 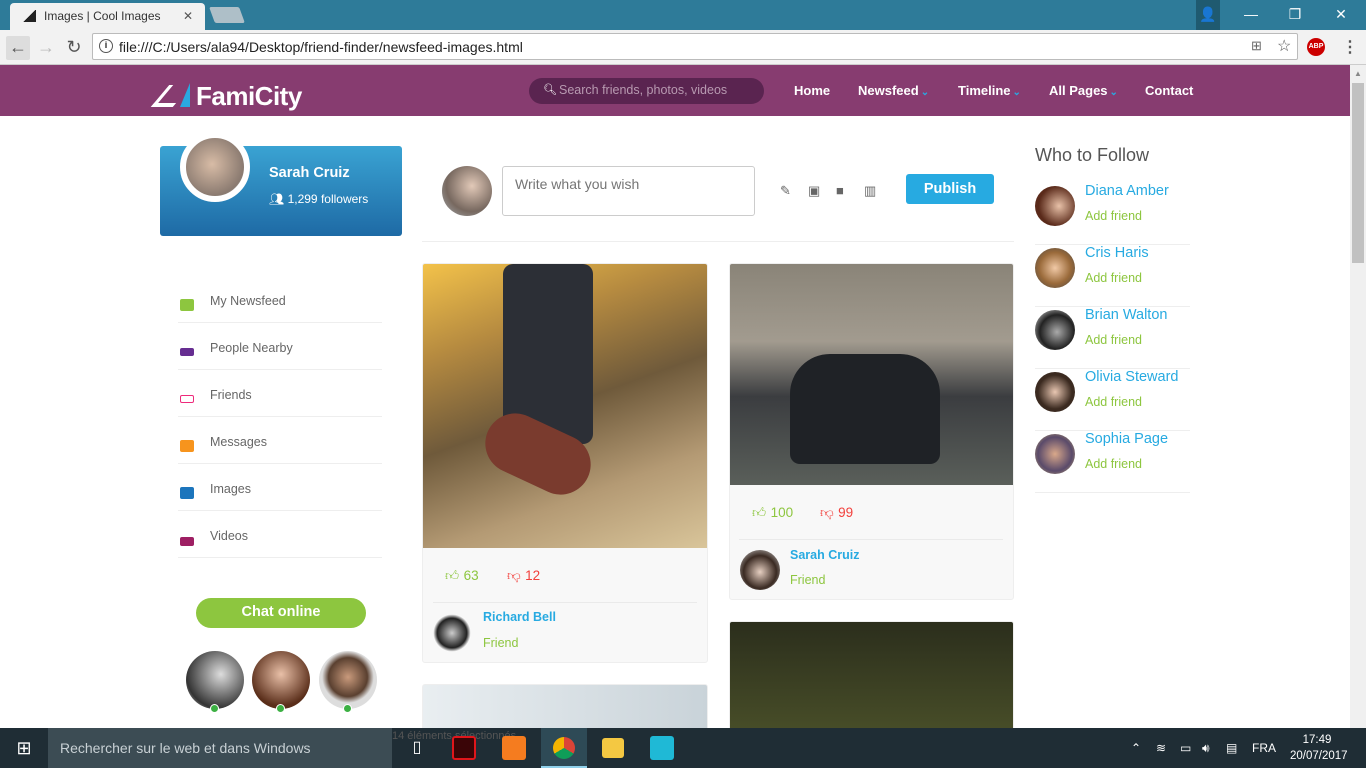 What do you see at coordinates (628, 191) in the screenshot?
I see `post-textarea` at bounding box center [628, 191].